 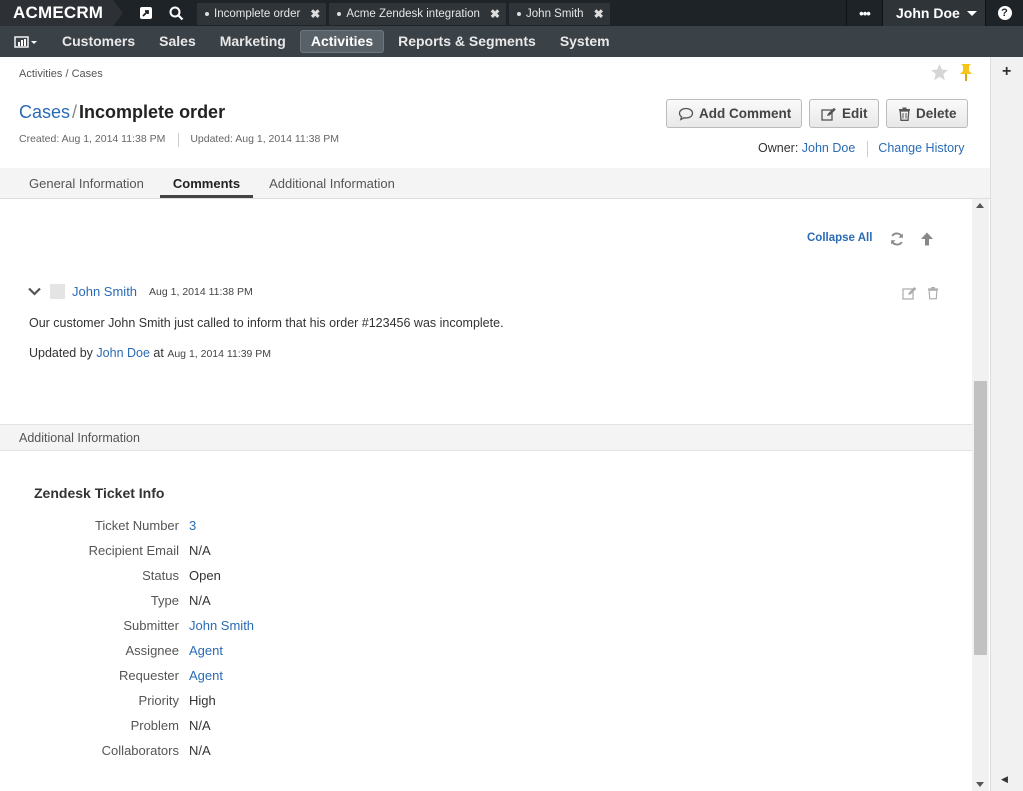 I want to click on comment-header: John Smith Aug 1, 2014 11:38 PM, so click(x=140, y=291).